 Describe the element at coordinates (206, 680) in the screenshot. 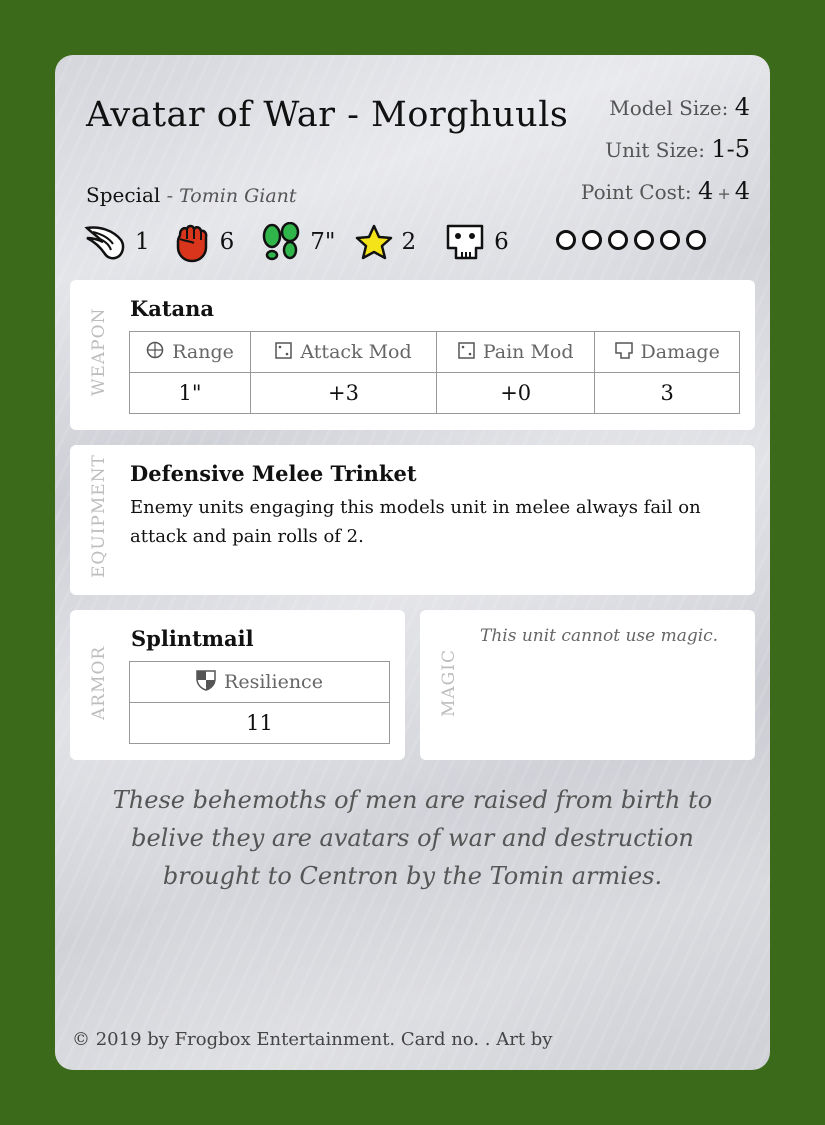

I see `shield-icon` at that location.